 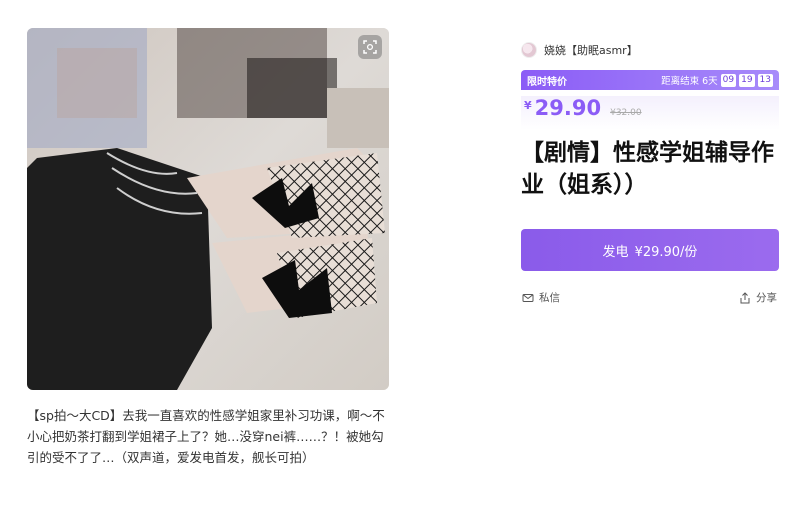 I want to click on buy-button: 发电 ¥29.90/份, so click(x=650, y=250).